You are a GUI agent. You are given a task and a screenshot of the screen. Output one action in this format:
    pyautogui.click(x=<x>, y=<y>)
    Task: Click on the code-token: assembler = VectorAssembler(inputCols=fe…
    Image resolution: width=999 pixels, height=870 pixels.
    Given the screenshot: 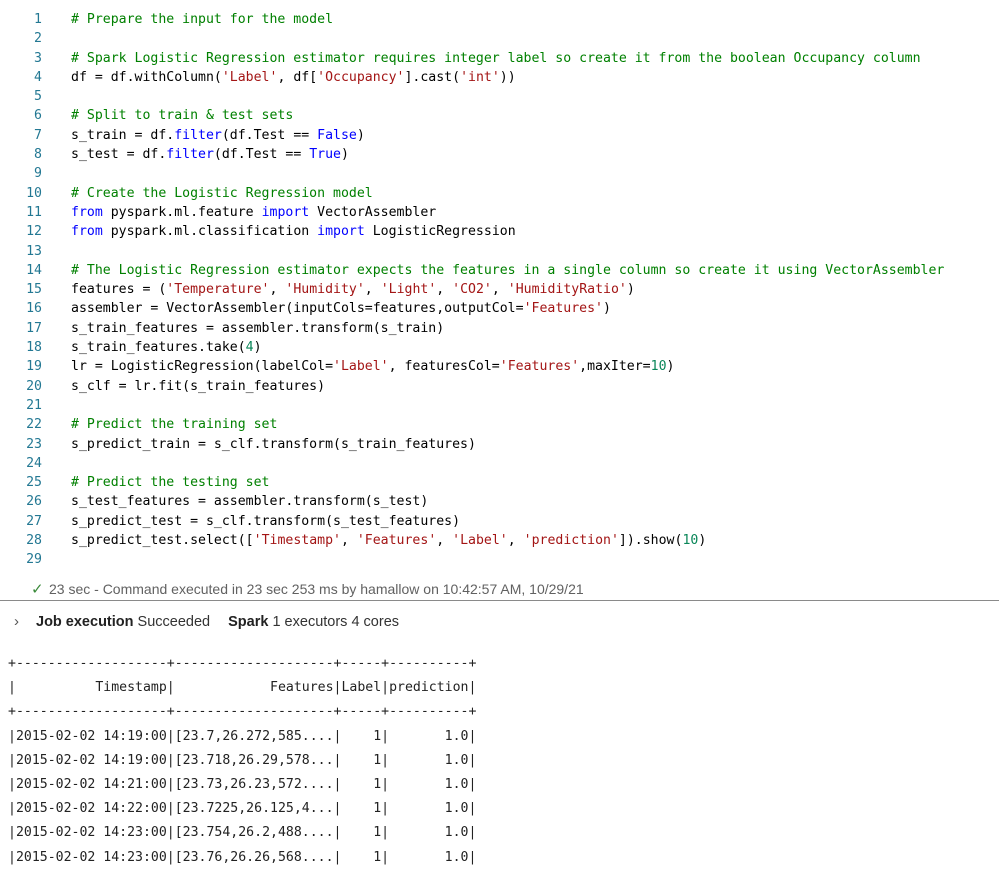 What is the action you would take?
    pyautogui.click(x=297, y=309)
    